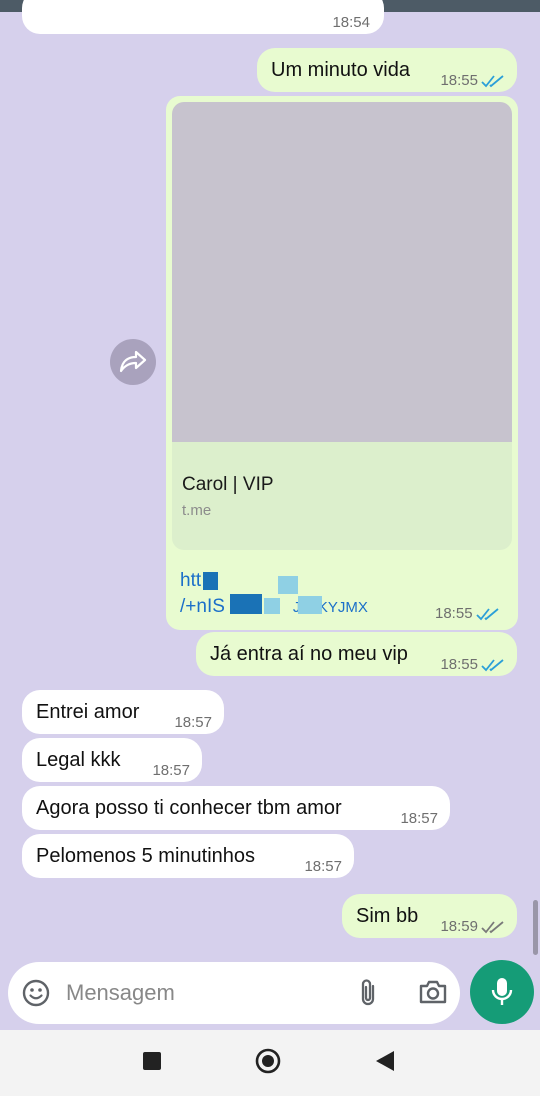 Image resolution: width=540 pixels, height=1096 pixels. What do you see at coordinates (203, 17) in the screenshot?
I see `message-bubble-incoming: 18:54` at bounding box center [203, 17].